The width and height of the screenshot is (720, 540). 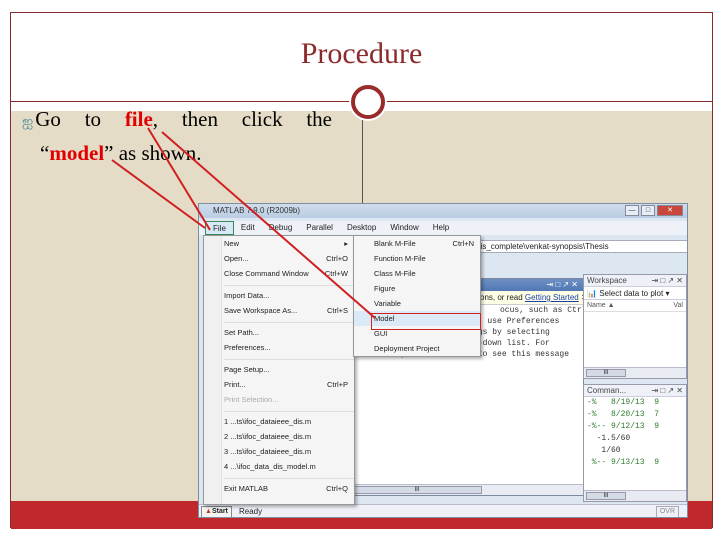 What do you see at coordinates (361, 228) in the screenshot?
I see `menu-desktop: Desktop` at bounding box center [361, 228].